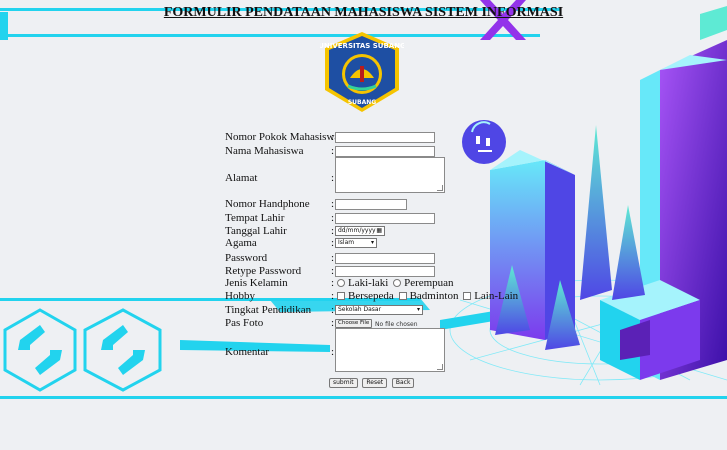 This screenshot has width=727, height=450. What do you see at coordinates (467, 296) in the screenshot?
I see `checkbox-lain-lain` at bounding box center [467, 296].